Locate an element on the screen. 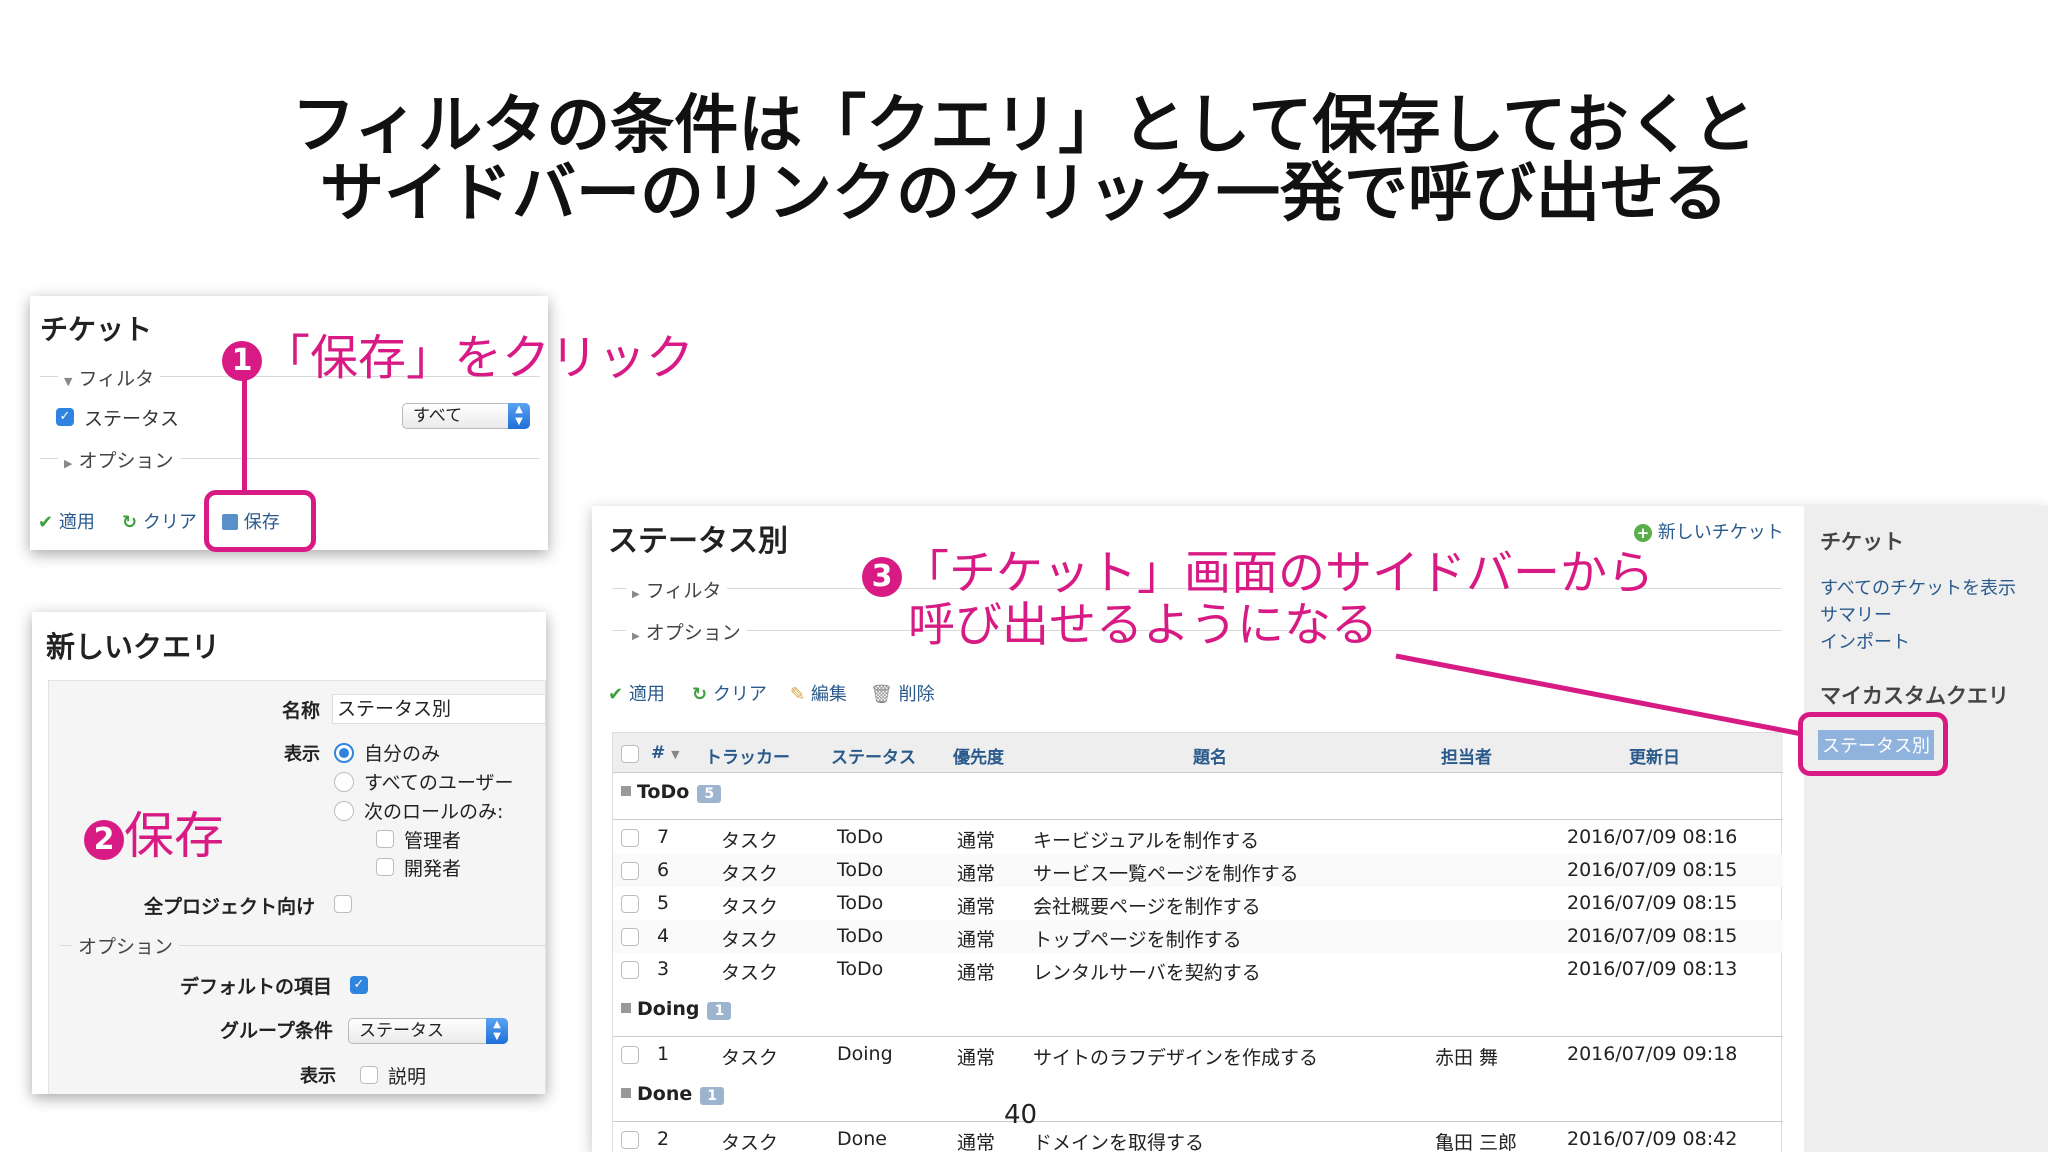 The image size is (2048, 1152). col-priority: 優先度 is located at coordinates (978, 755).